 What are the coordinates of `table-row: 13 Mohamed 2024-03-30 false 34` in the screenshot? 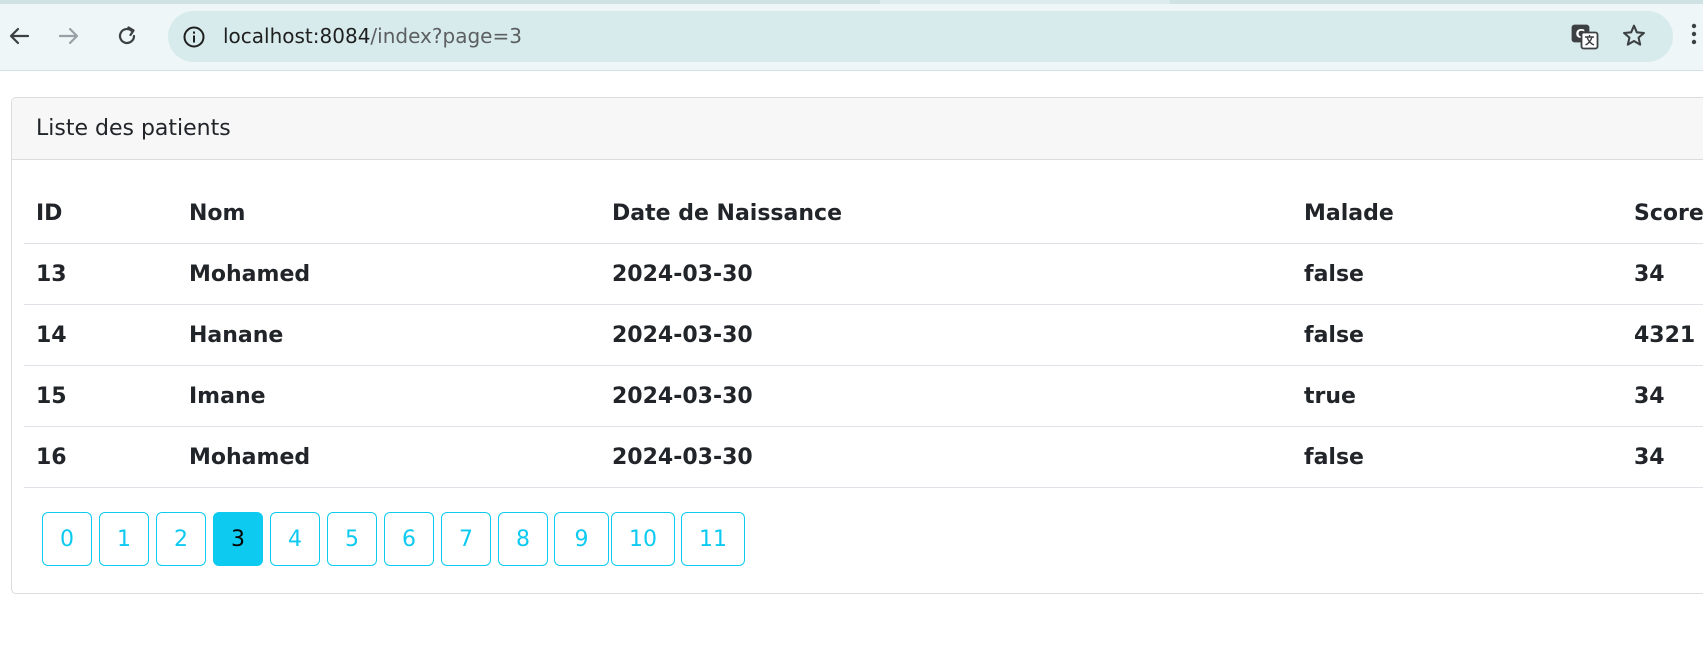 It's located at (863, 274).